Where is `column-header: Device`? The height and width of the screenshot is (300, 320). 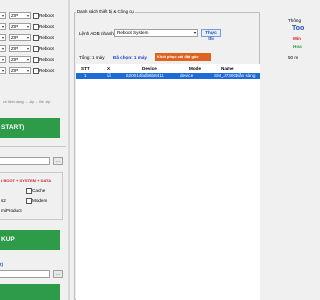 column-header: Device is located at coordinates (149, 68).